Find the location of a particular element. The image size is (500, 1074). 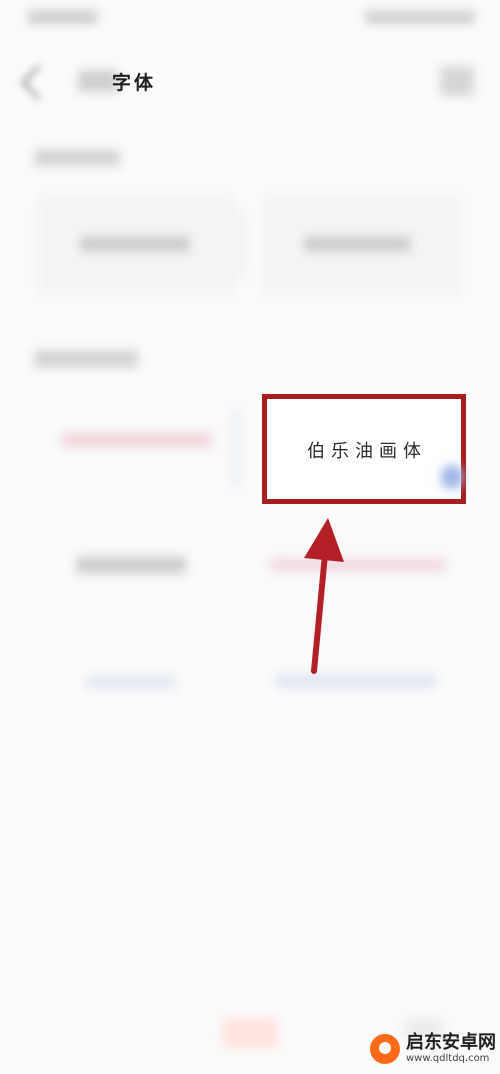

font-card-2-label is located at coordinates (357, 244).